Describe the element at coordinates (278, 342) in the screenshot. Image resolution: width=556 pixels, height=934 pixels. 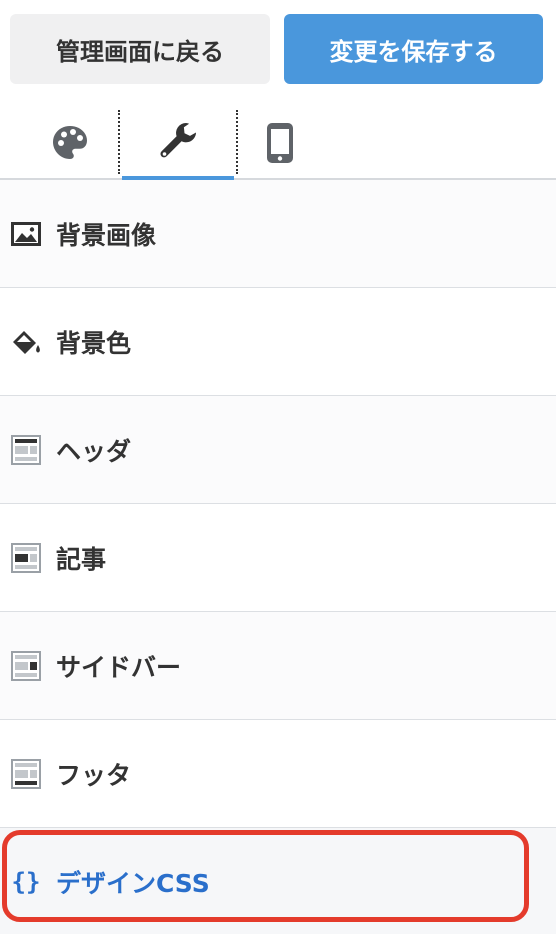
I see `menu-item-background-color: 背景色` at that location.